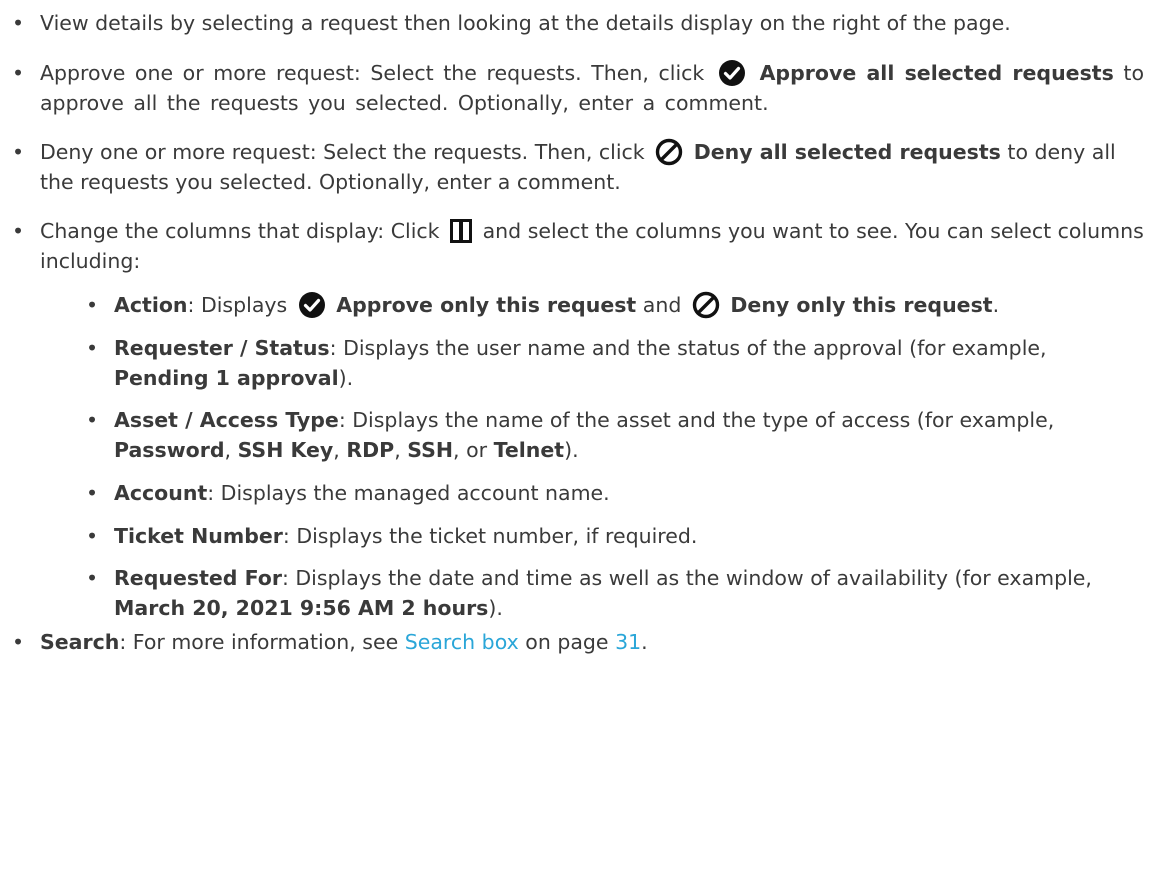 The width and height of the screenshot is (1153, 888). What do you see at coordinates (301, 608) in the screenshot?
I see `requested-for-example: March 20, 2021 9:56 AM 2 hours` at bounding box center [301, 608].